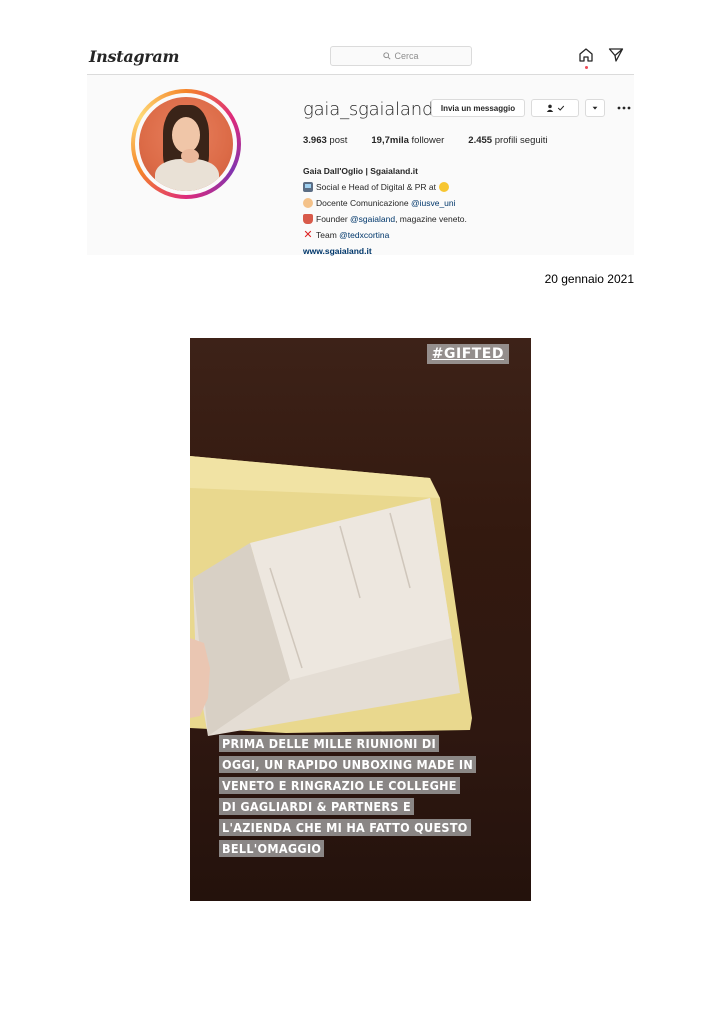 The image size is (720, 1019). Describe the element at coordinates (308, 219) in the screenshot. I see `founder-emoji-icon` at that location.